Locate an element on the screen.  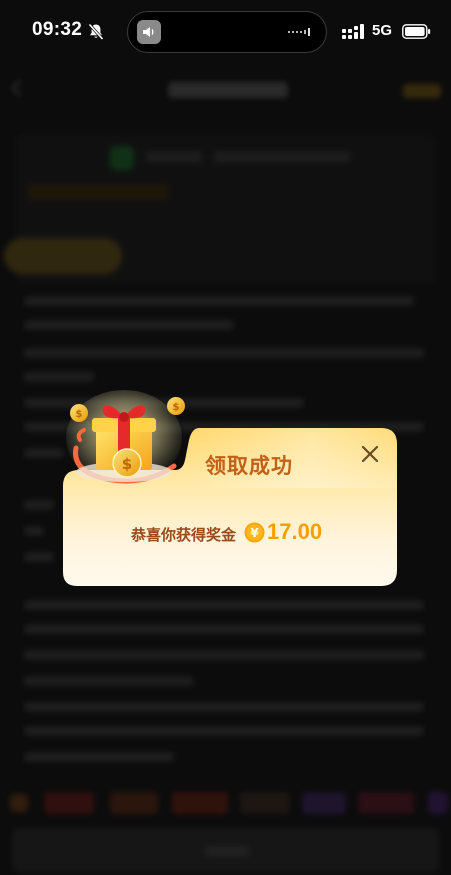
gift-box-icon: $ $ $ is located at coordinates (125, 438).